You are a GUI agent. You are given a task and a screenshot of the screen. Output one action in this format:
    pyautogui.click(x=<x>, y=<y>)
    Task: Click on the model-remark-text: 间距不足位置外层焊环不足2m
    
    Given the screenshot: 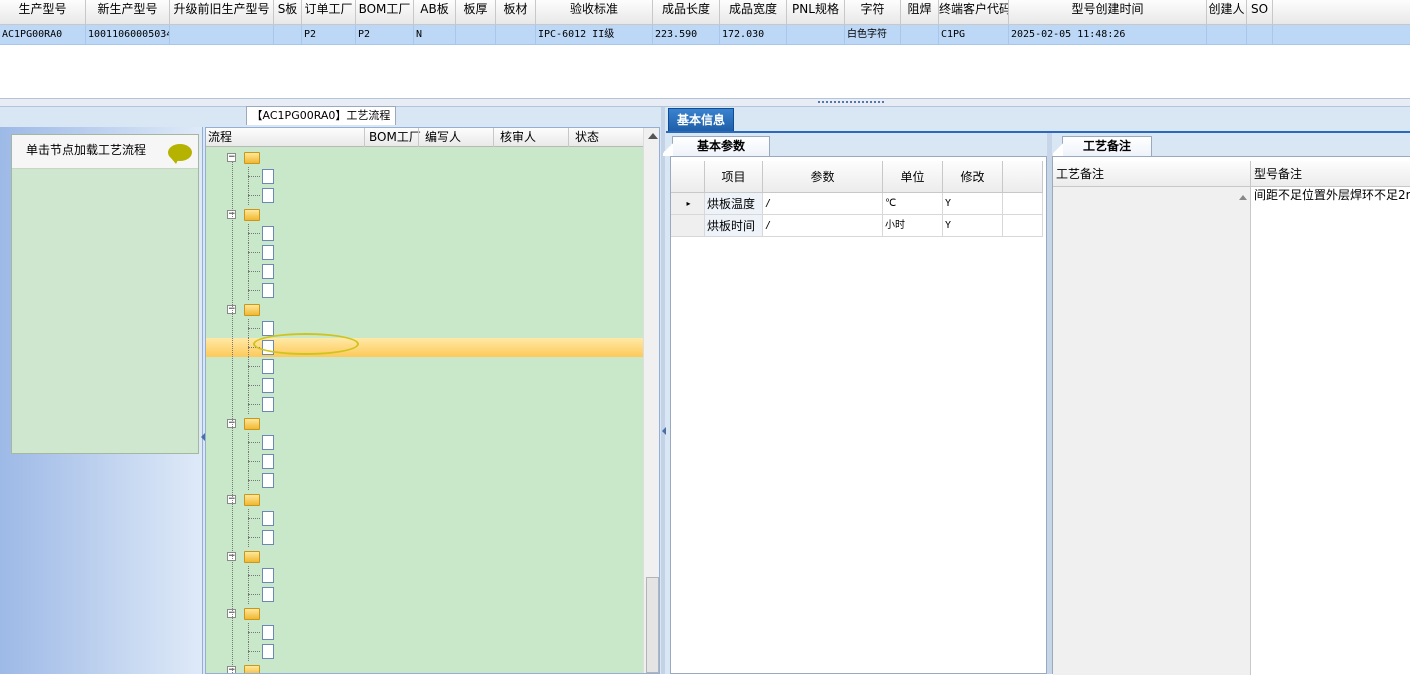 What is the action you would take?
    pyautogui.click(x=1330, y=431)
    